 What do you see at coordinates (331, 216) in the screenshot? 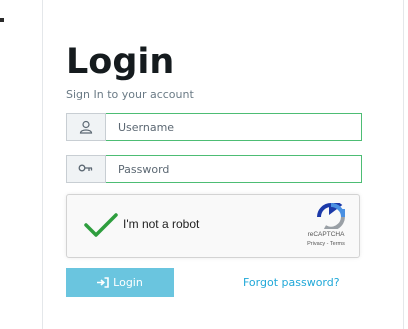
I see `recaptcha-logo-icon` at bounding box center [331, 216].